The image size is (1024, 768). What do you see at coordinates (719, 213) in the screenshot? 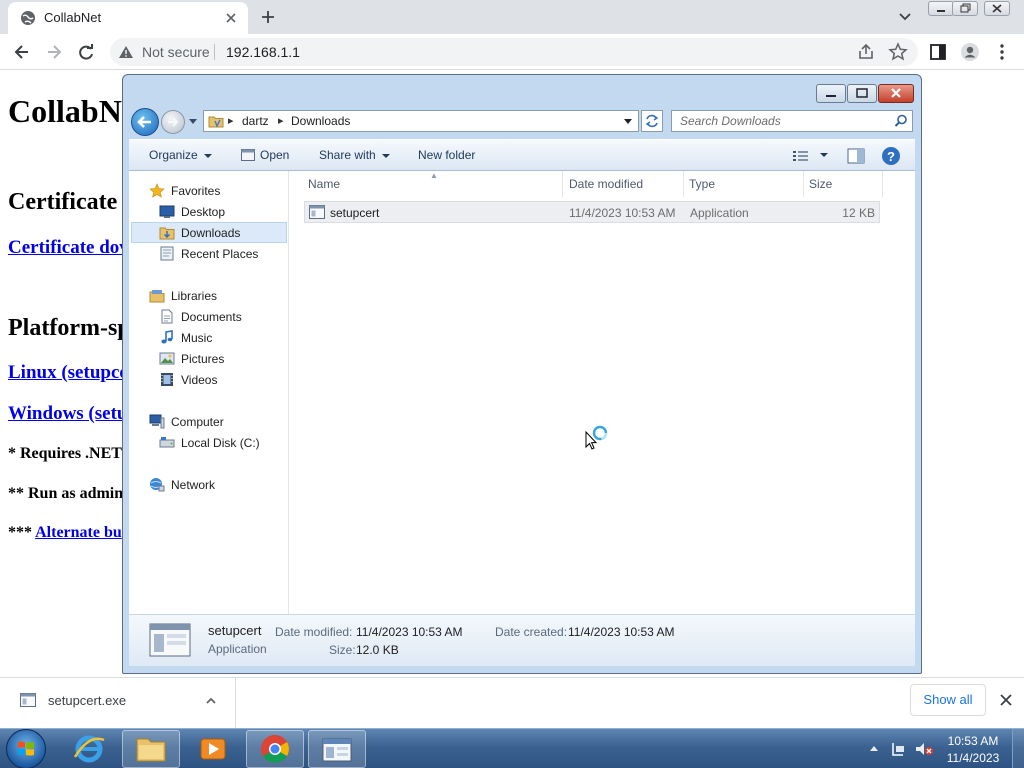
I see `file-type: Application` at bounding box center [719, 213].